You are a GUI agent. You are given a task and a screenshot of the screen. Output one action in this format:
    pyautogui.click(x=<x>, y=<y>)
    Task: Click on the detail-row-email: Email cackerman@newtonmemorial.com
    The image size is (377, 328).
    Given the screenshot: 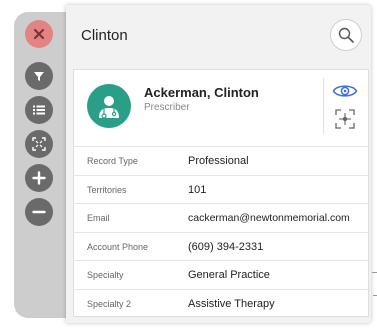 What is the action you would take?
    pyautogui.click(x=222, y=217)
    